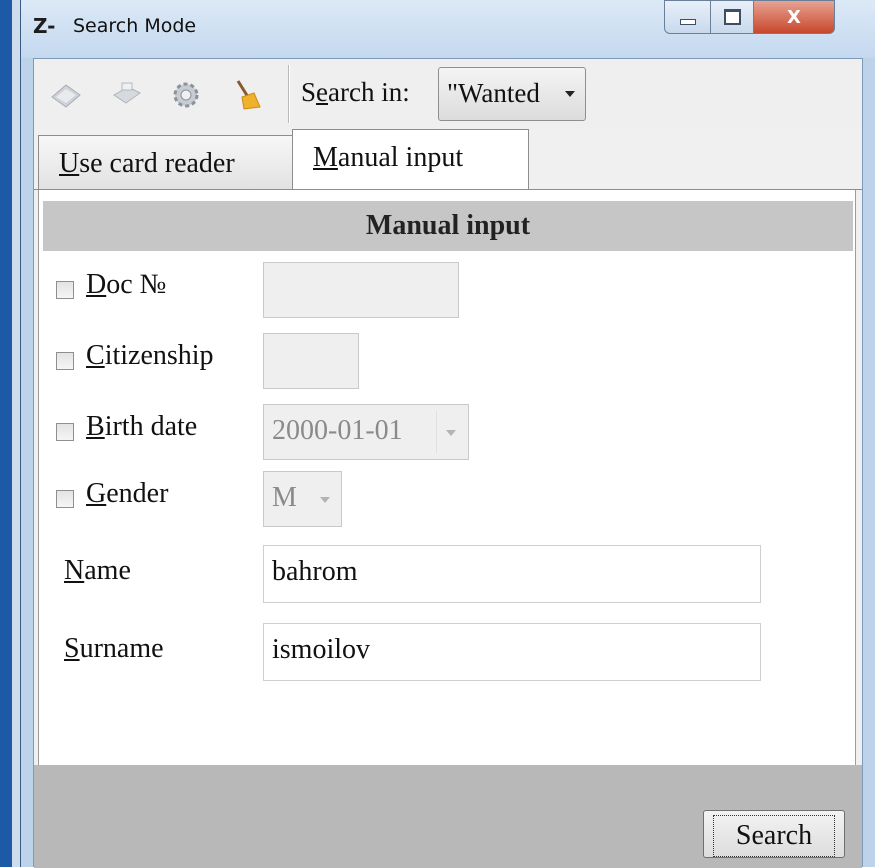  I want to click on footer-bar: Search, so click(448, 816).